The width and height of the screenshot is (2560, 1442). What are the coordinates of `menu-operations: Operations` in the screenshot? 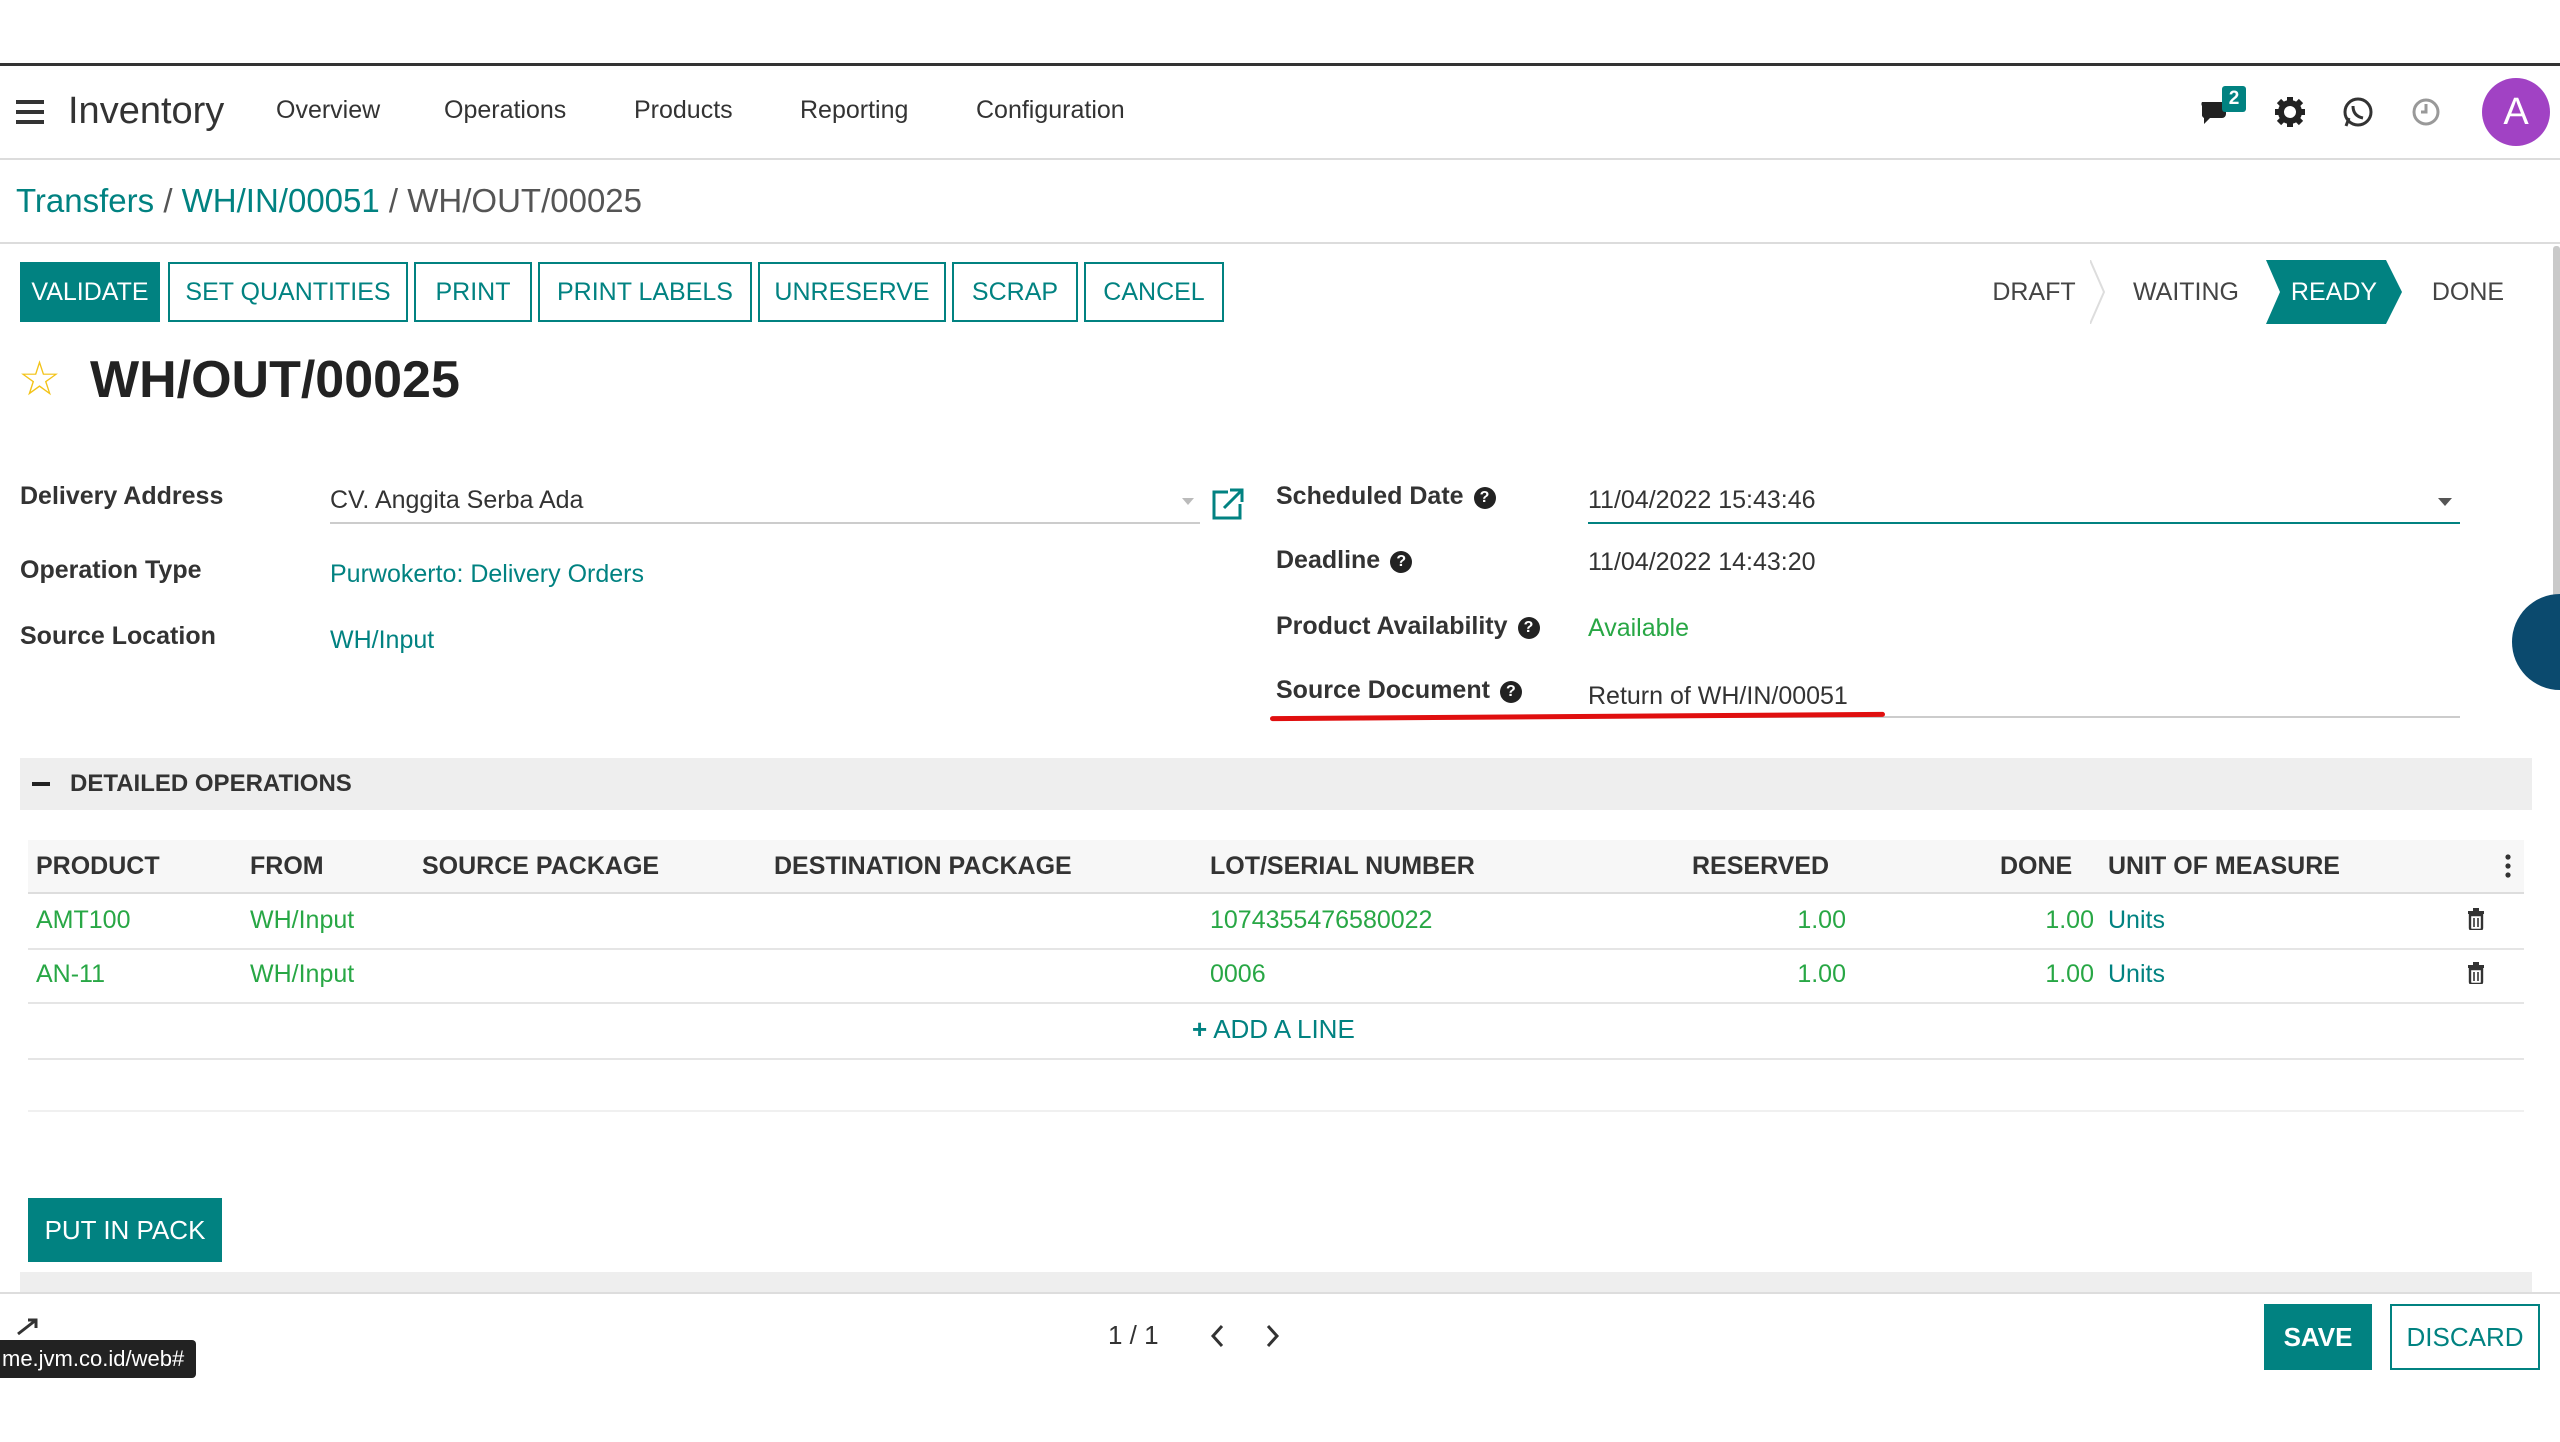 It's located at (505, 110).